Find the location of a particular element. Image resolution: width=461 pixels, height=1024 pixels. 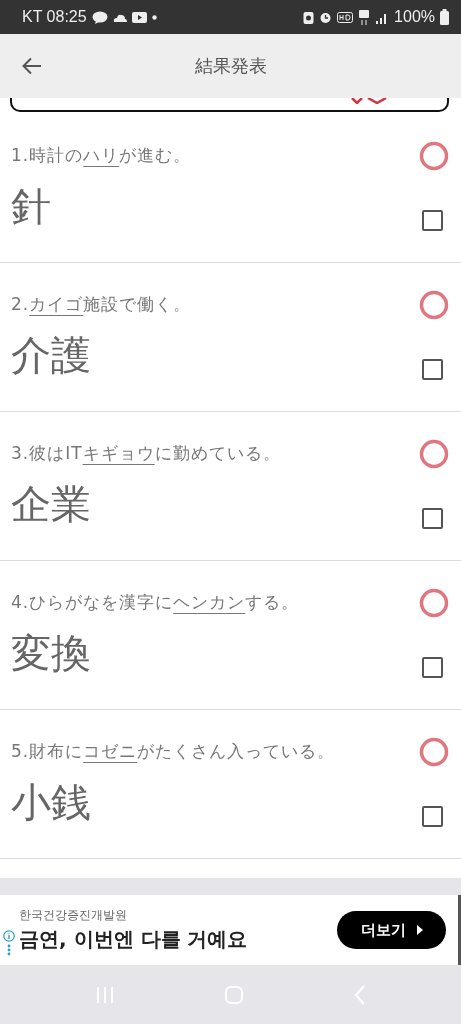

answer-text: 企業 is located at coordinates (51, 504).